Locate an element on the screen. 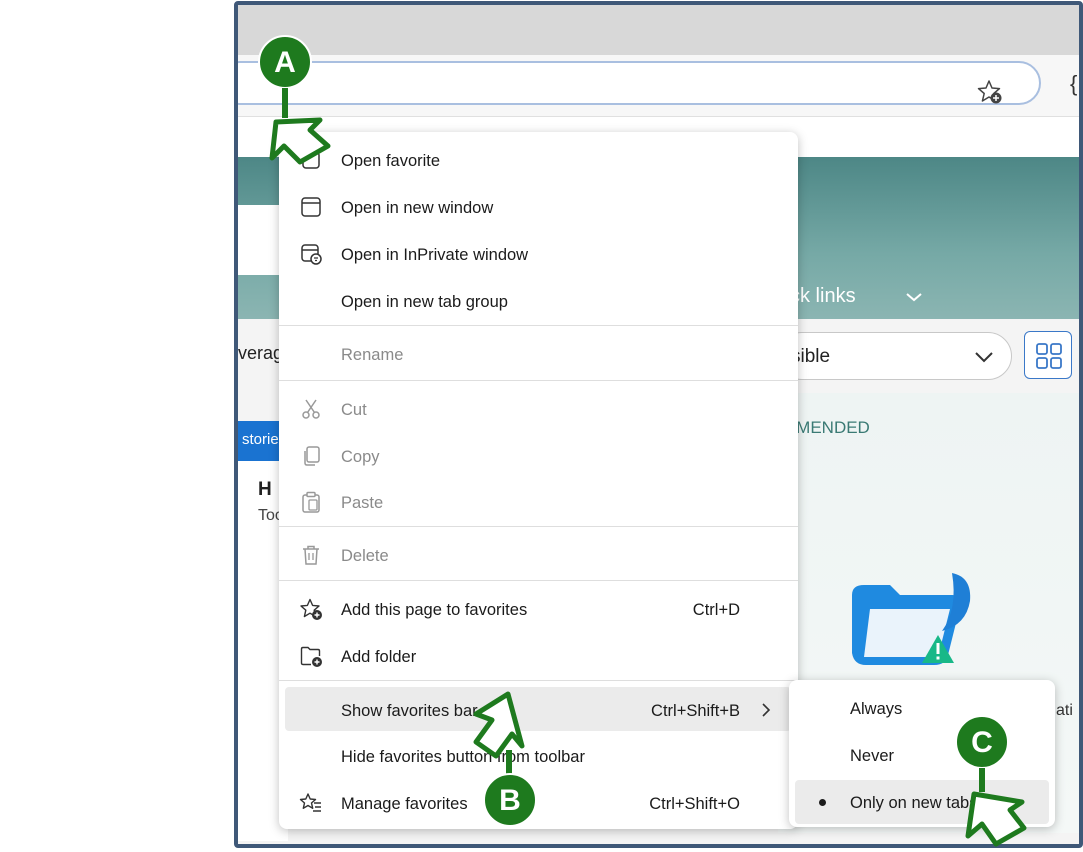 The image size is (1083, 852). recommended-card-text: ati is located at coordinates (1064, 710).